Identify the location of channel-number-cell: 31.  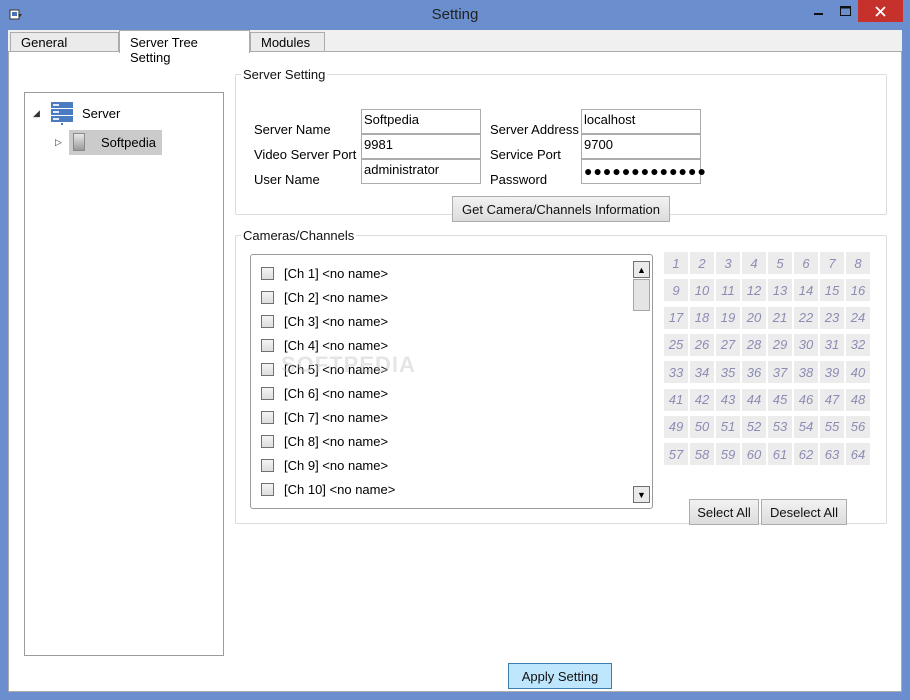
(832, 344).